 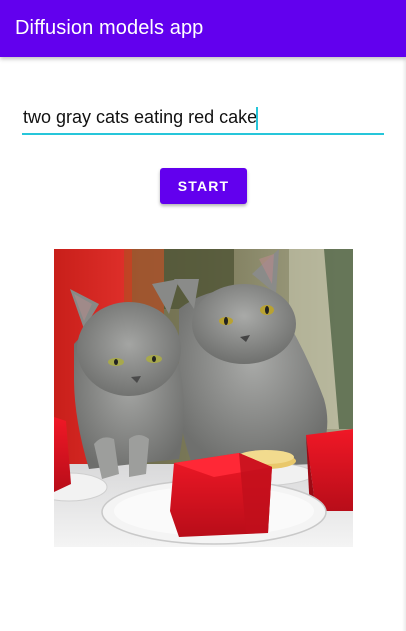 I want to click on app-title: Diffusion models app, so click(x=109, y=28).